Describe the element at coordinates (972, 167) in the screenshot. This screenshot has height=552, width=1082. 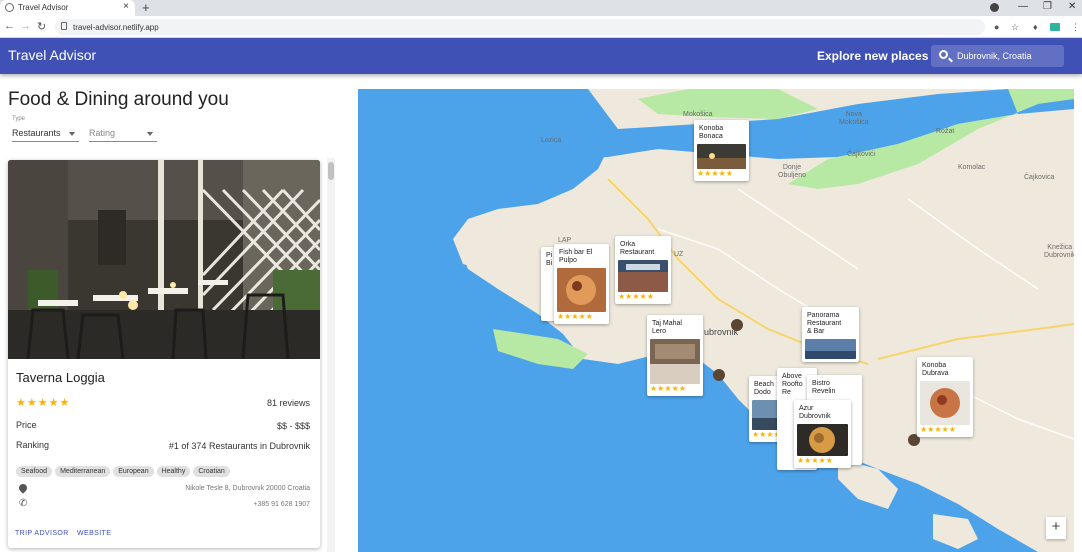
I see `map-label: Komolac` at that location.